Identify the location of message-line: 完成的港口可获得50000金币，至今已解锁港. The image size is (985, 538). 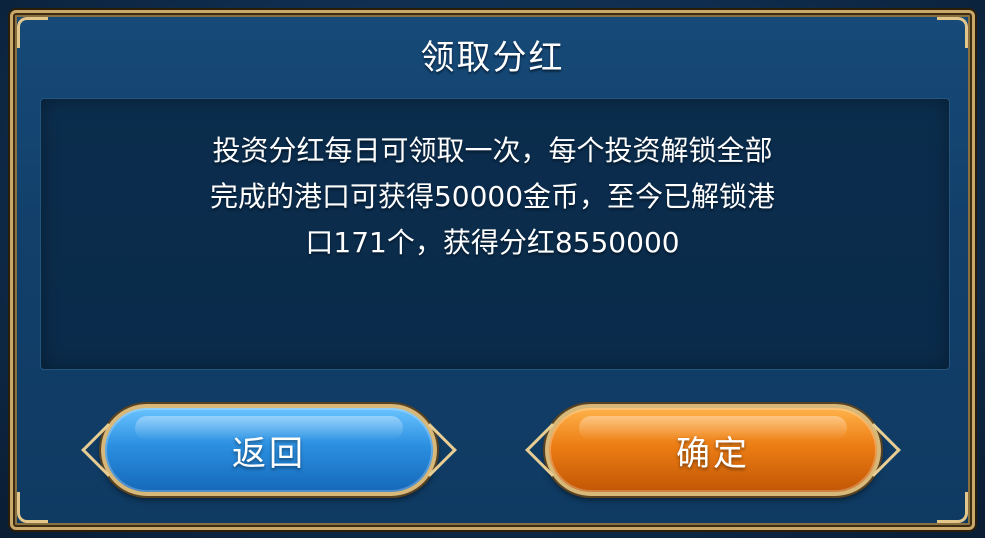
(492, 196).